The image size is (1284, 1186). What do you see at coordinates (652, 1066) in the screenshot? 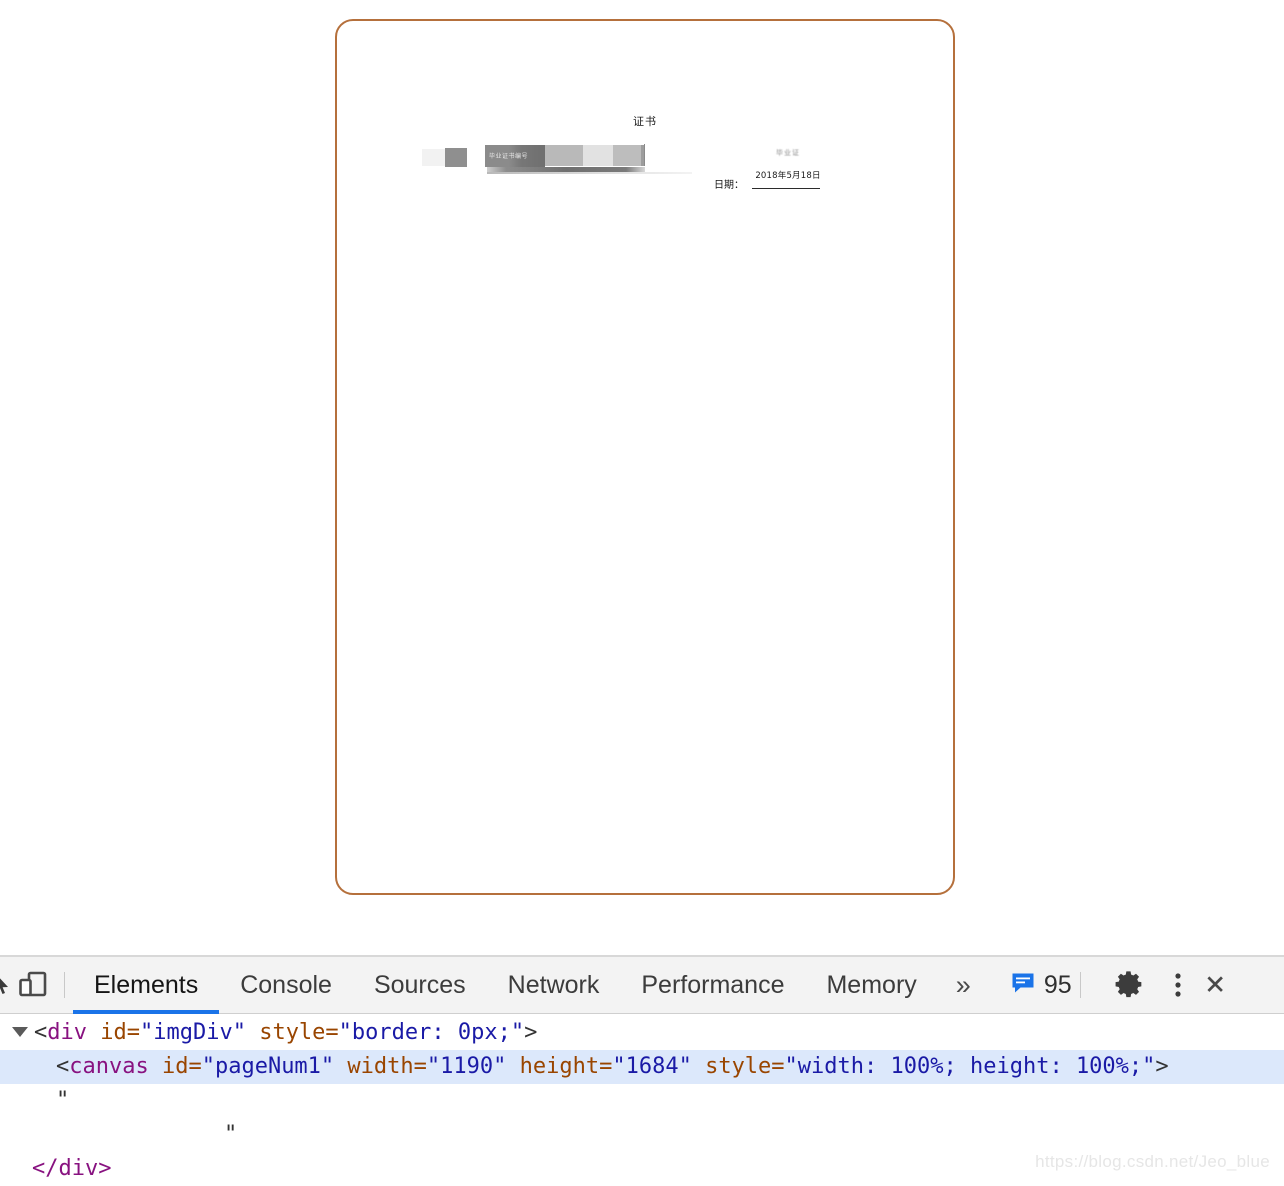
I see `attr-value: "1684"` at bounding box center [652, 1066].